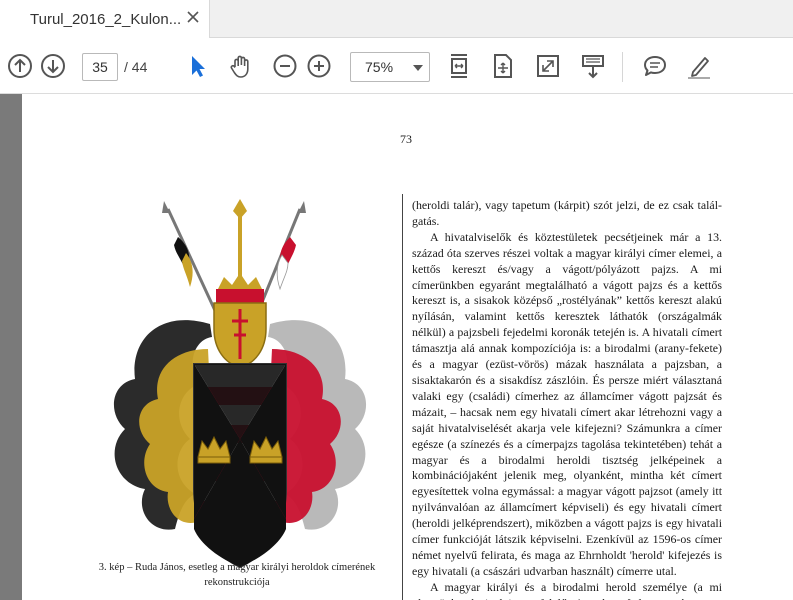 This screenshot has height=600, width=793. What do you see at coordinates (285, 66) in the screenshot?
I see `zoom-out-icon` at bounding box center [285, 66].